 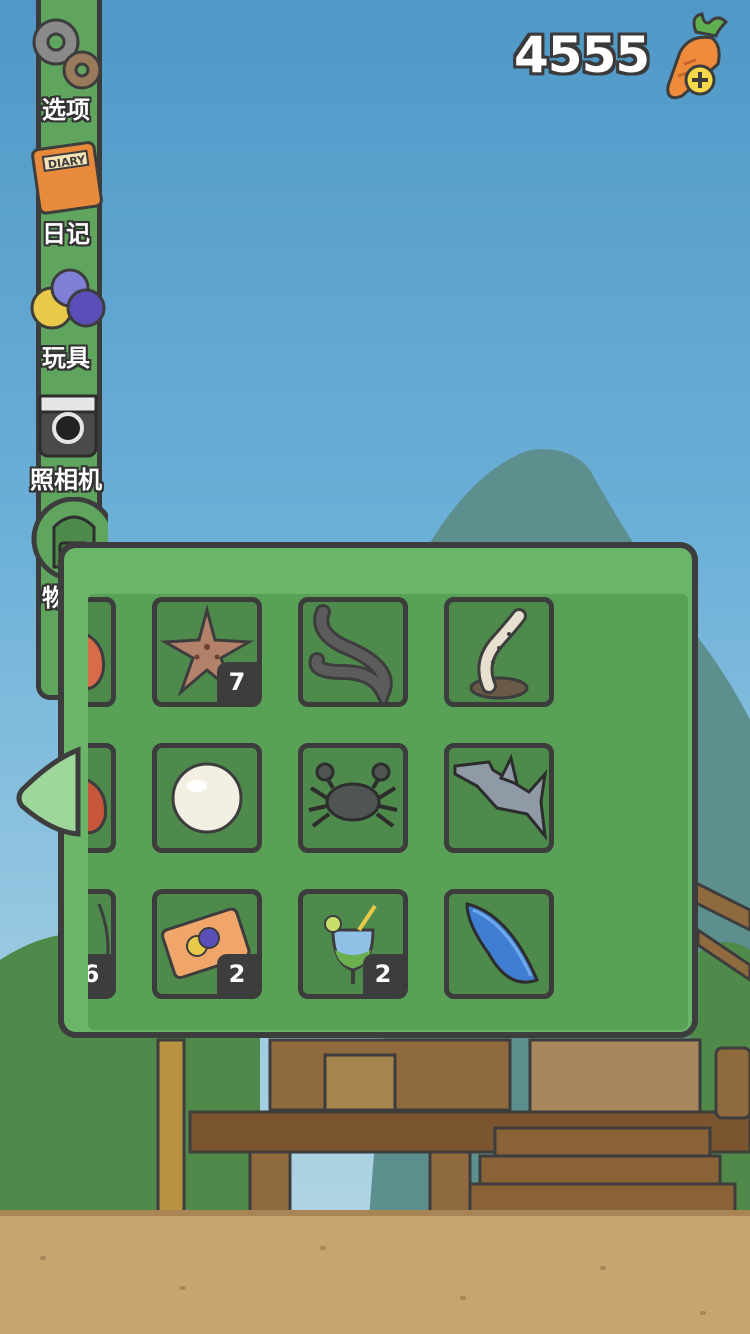 I want to click on carrot-count: 4555, so click(x=582, y=55).